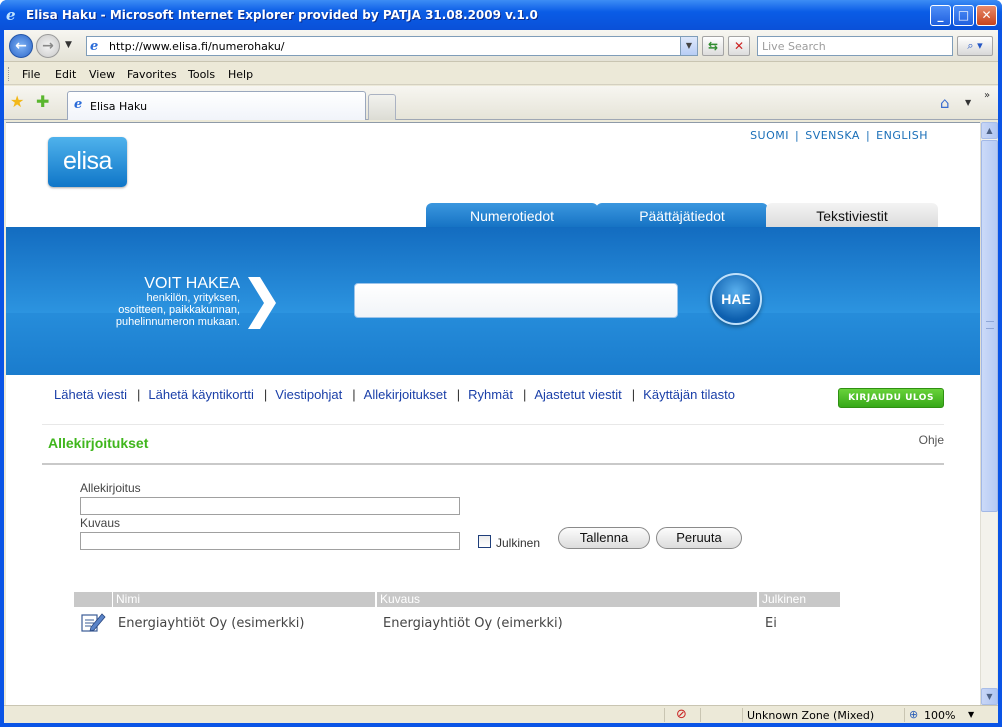 The height and width of the screenshot is (727, 1002). What do you see at coordinates (197, 46) in the screenshot?
I see `address-url: http://www.elisa.fi/numerohaku/` at bounding box center [197, 46].